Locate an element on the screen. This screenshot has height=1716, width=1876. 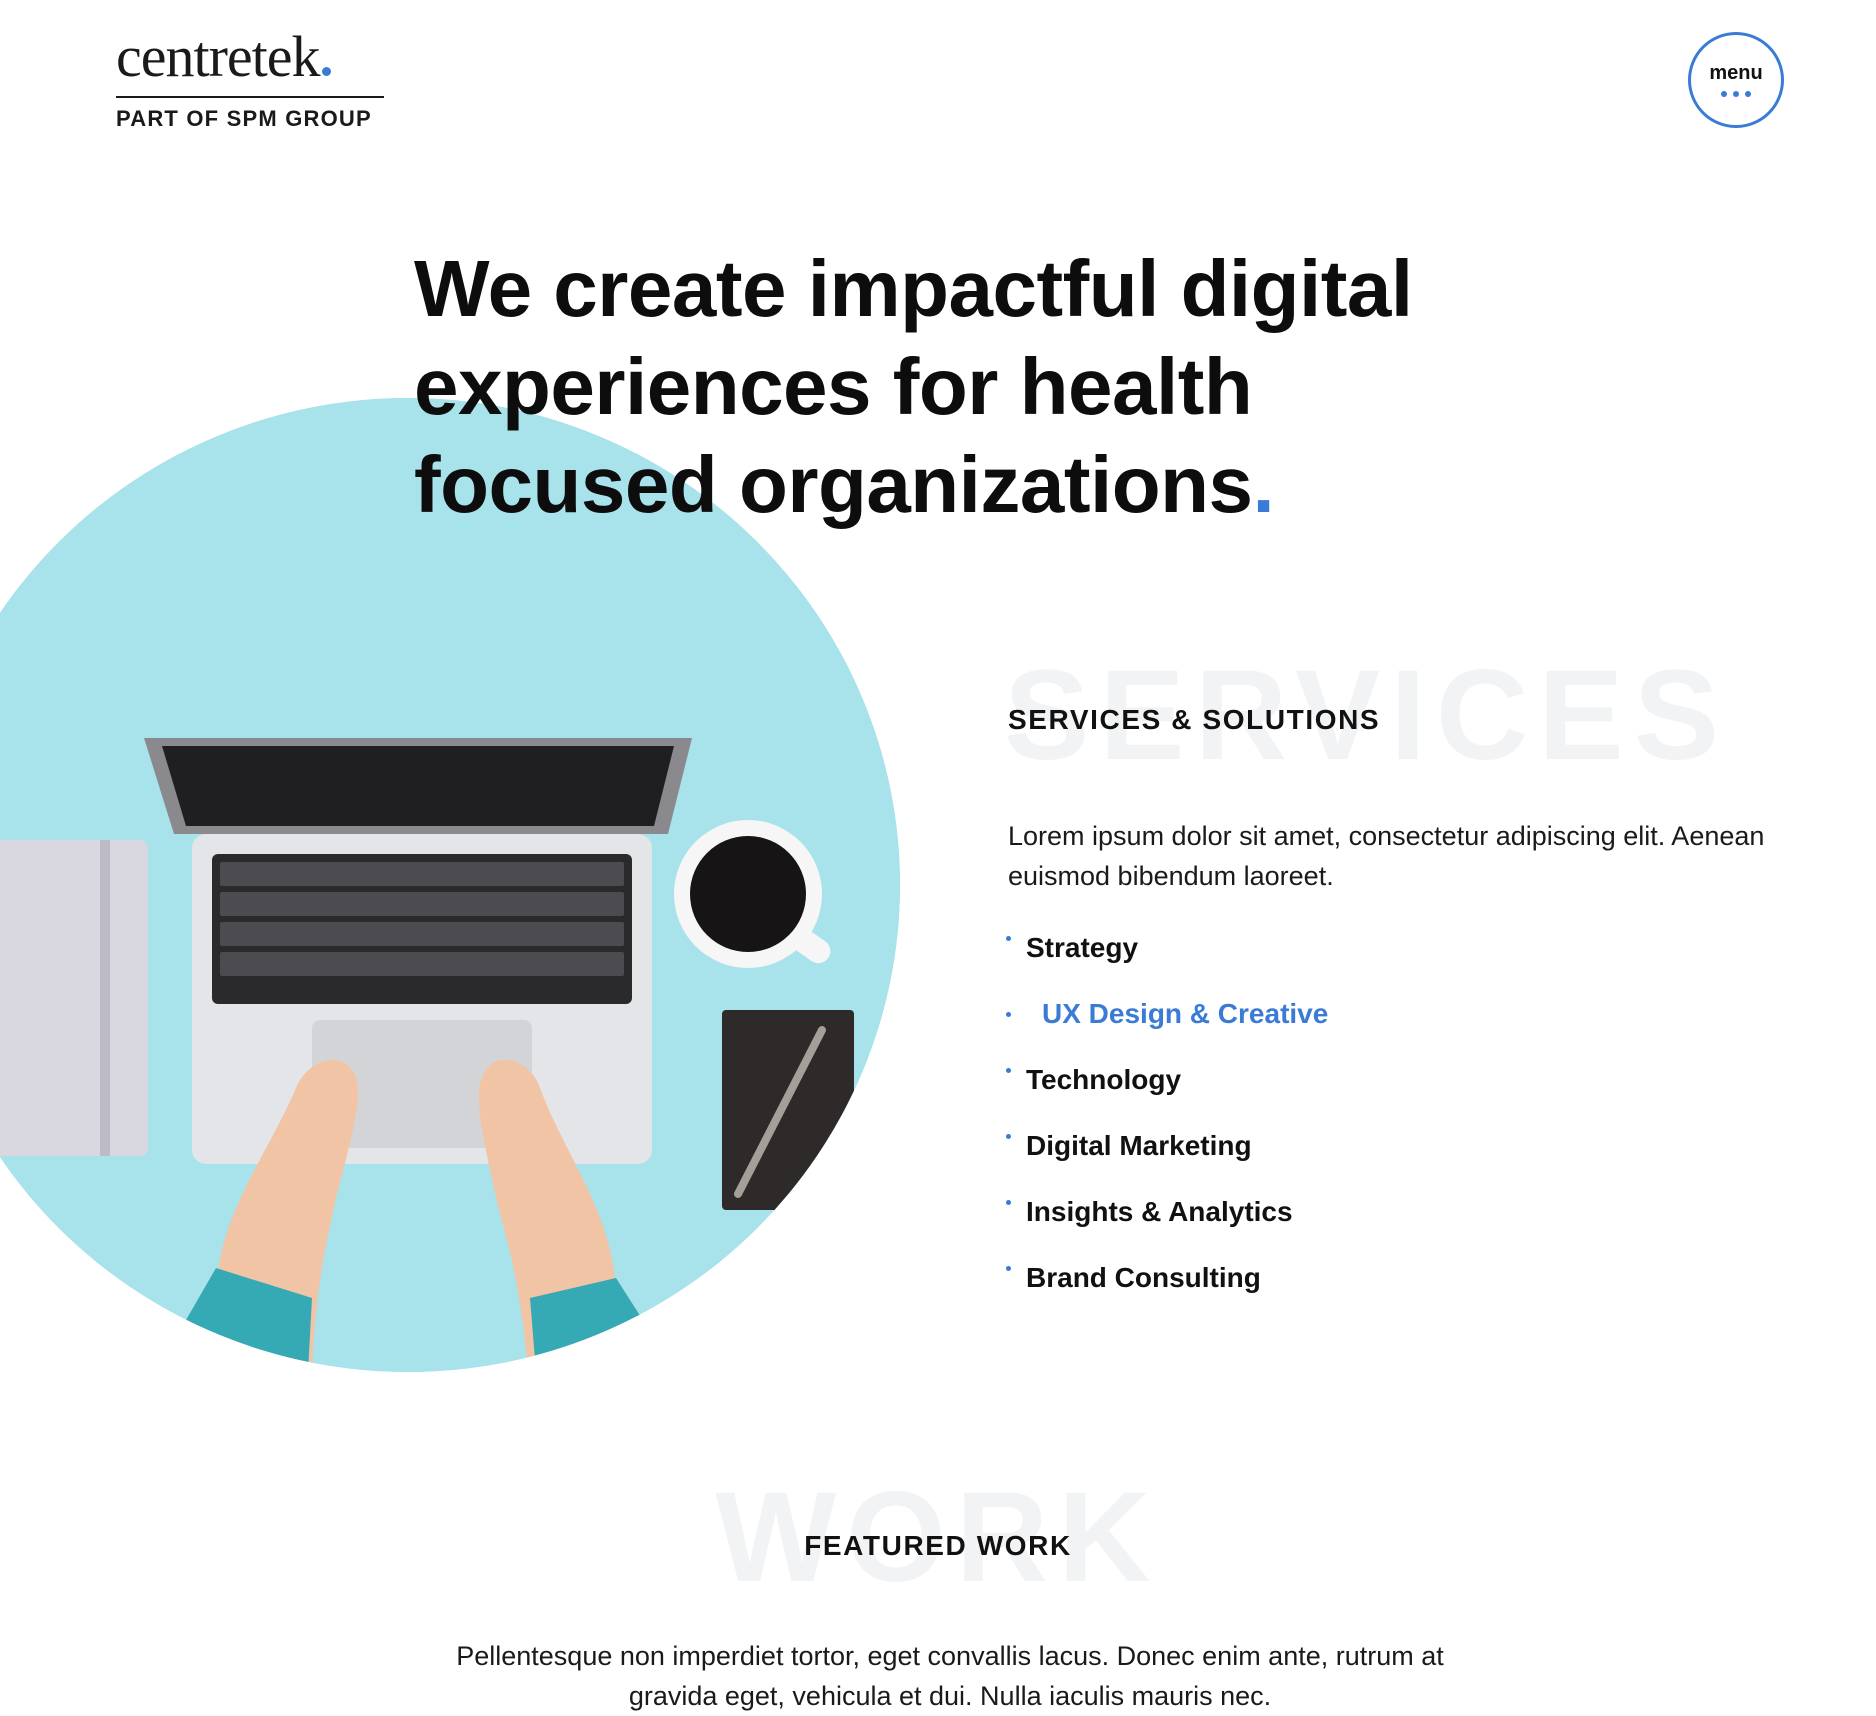
service-item-label: UX Design & Creative is located at coordinates (1185, 1013).